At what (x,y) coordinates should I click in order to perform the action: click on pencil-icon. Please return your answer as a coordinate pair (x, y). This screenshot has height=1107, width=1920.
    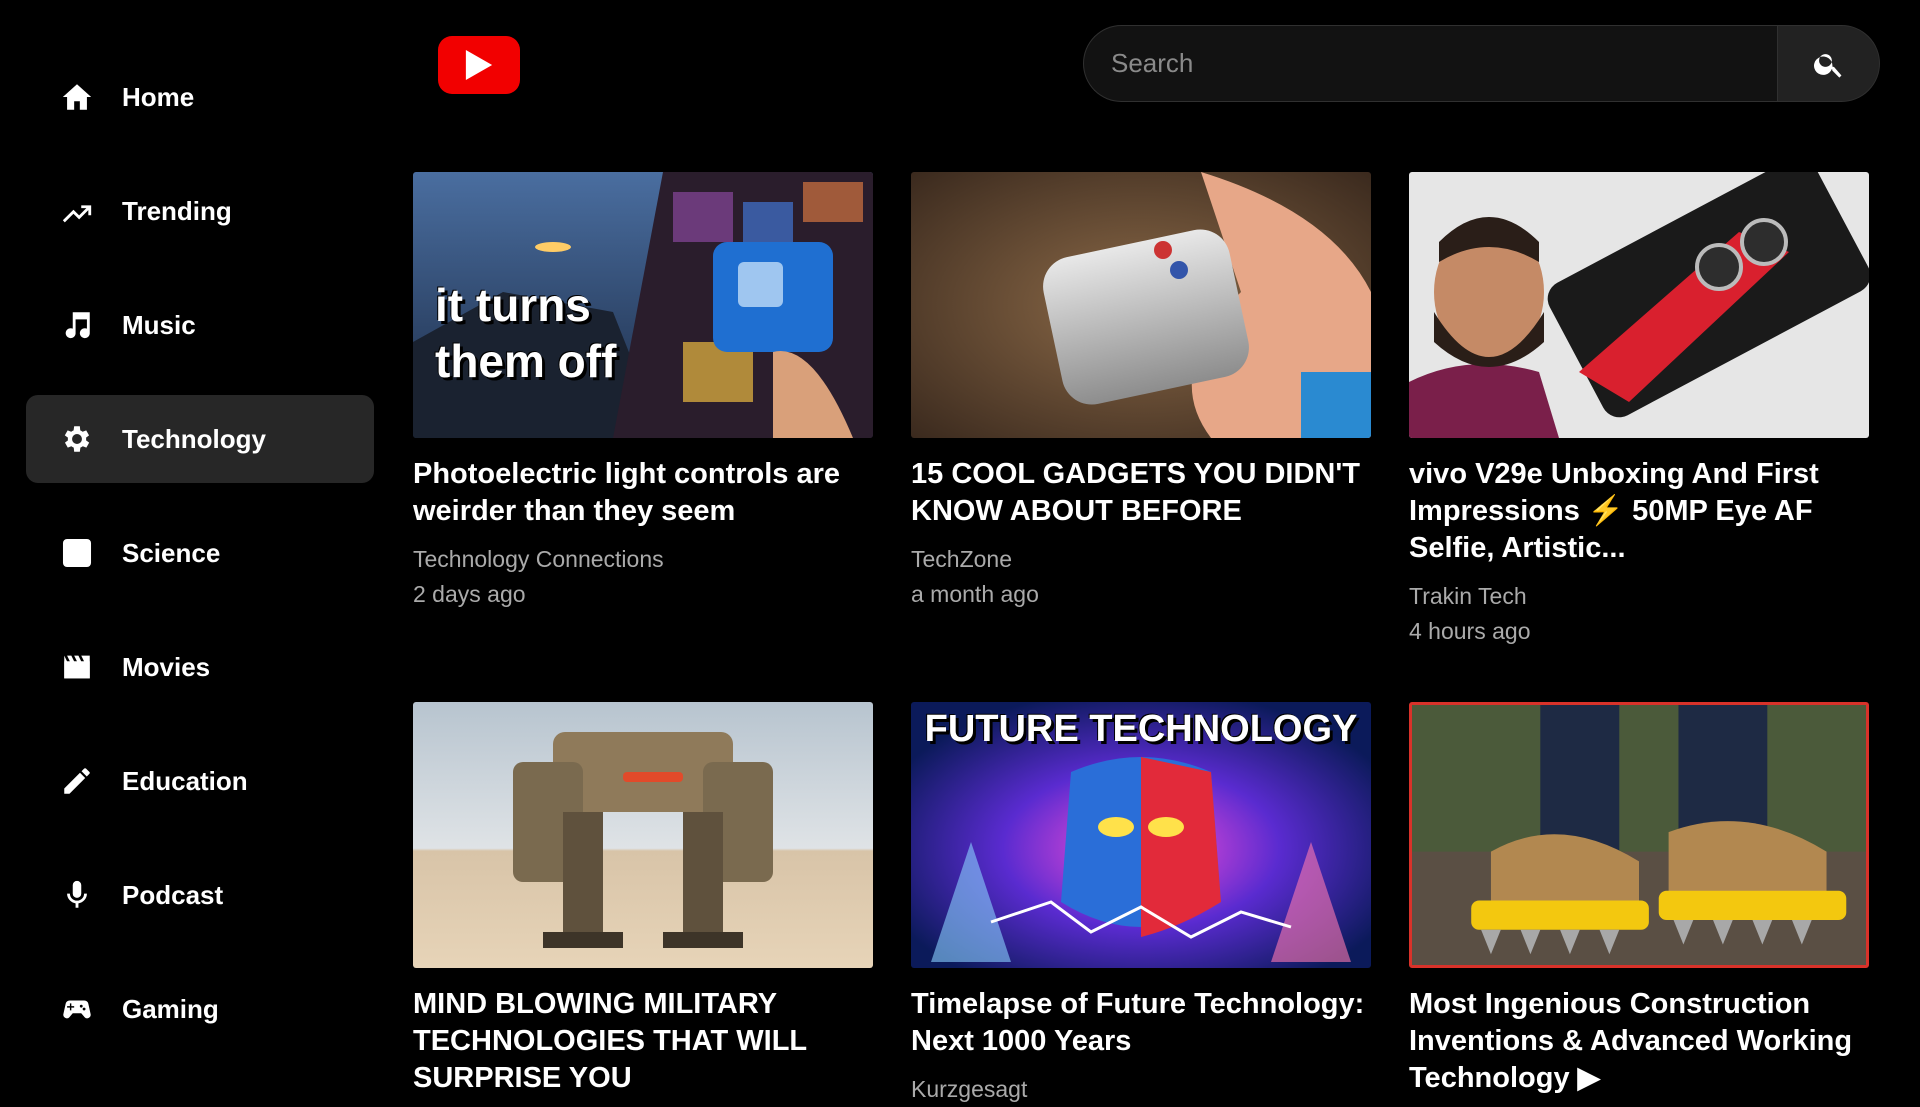
    Looking at the image, I should click on (77, 781).